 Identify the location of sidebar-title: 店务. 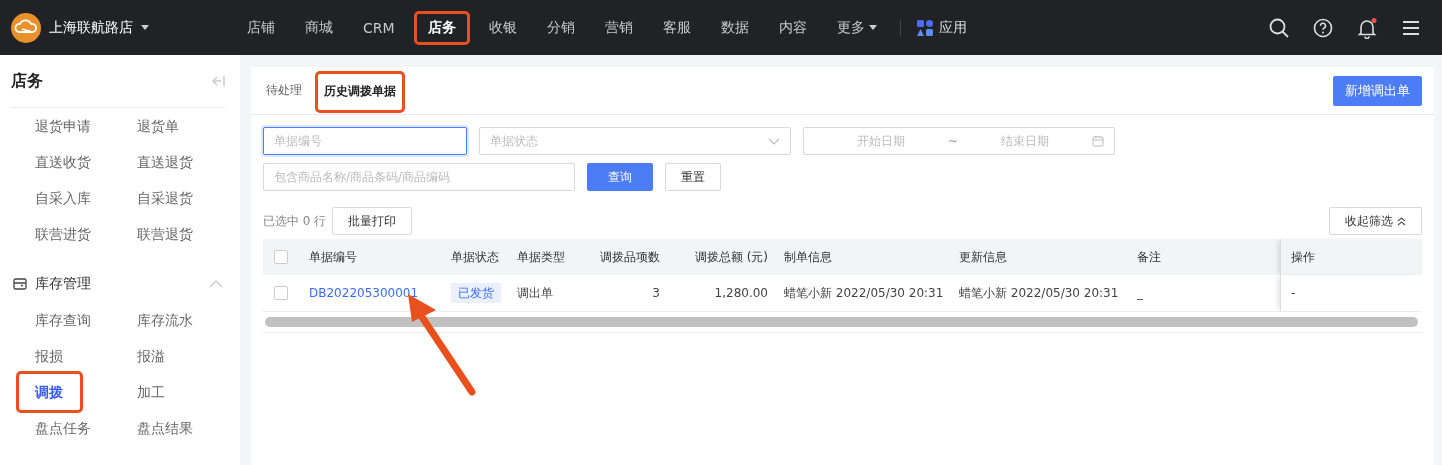
(27, 81).